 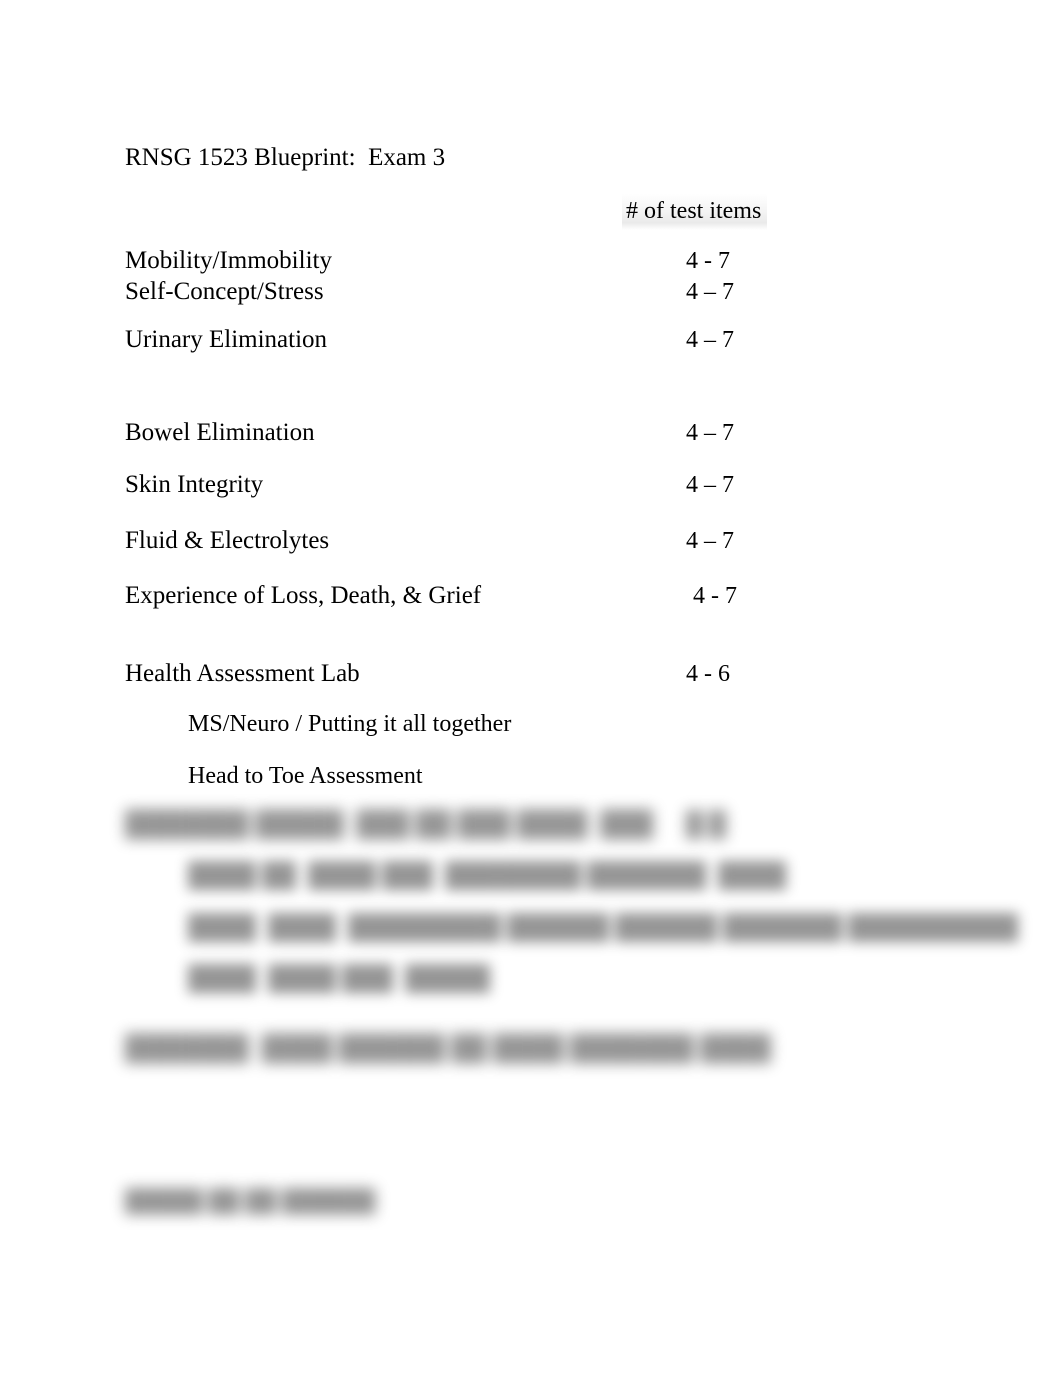 What do you see at coordinates (227, 540) in the screenshot?
I see `row-label: Fluid & Electrolytes` at bounding box center [227, 540].